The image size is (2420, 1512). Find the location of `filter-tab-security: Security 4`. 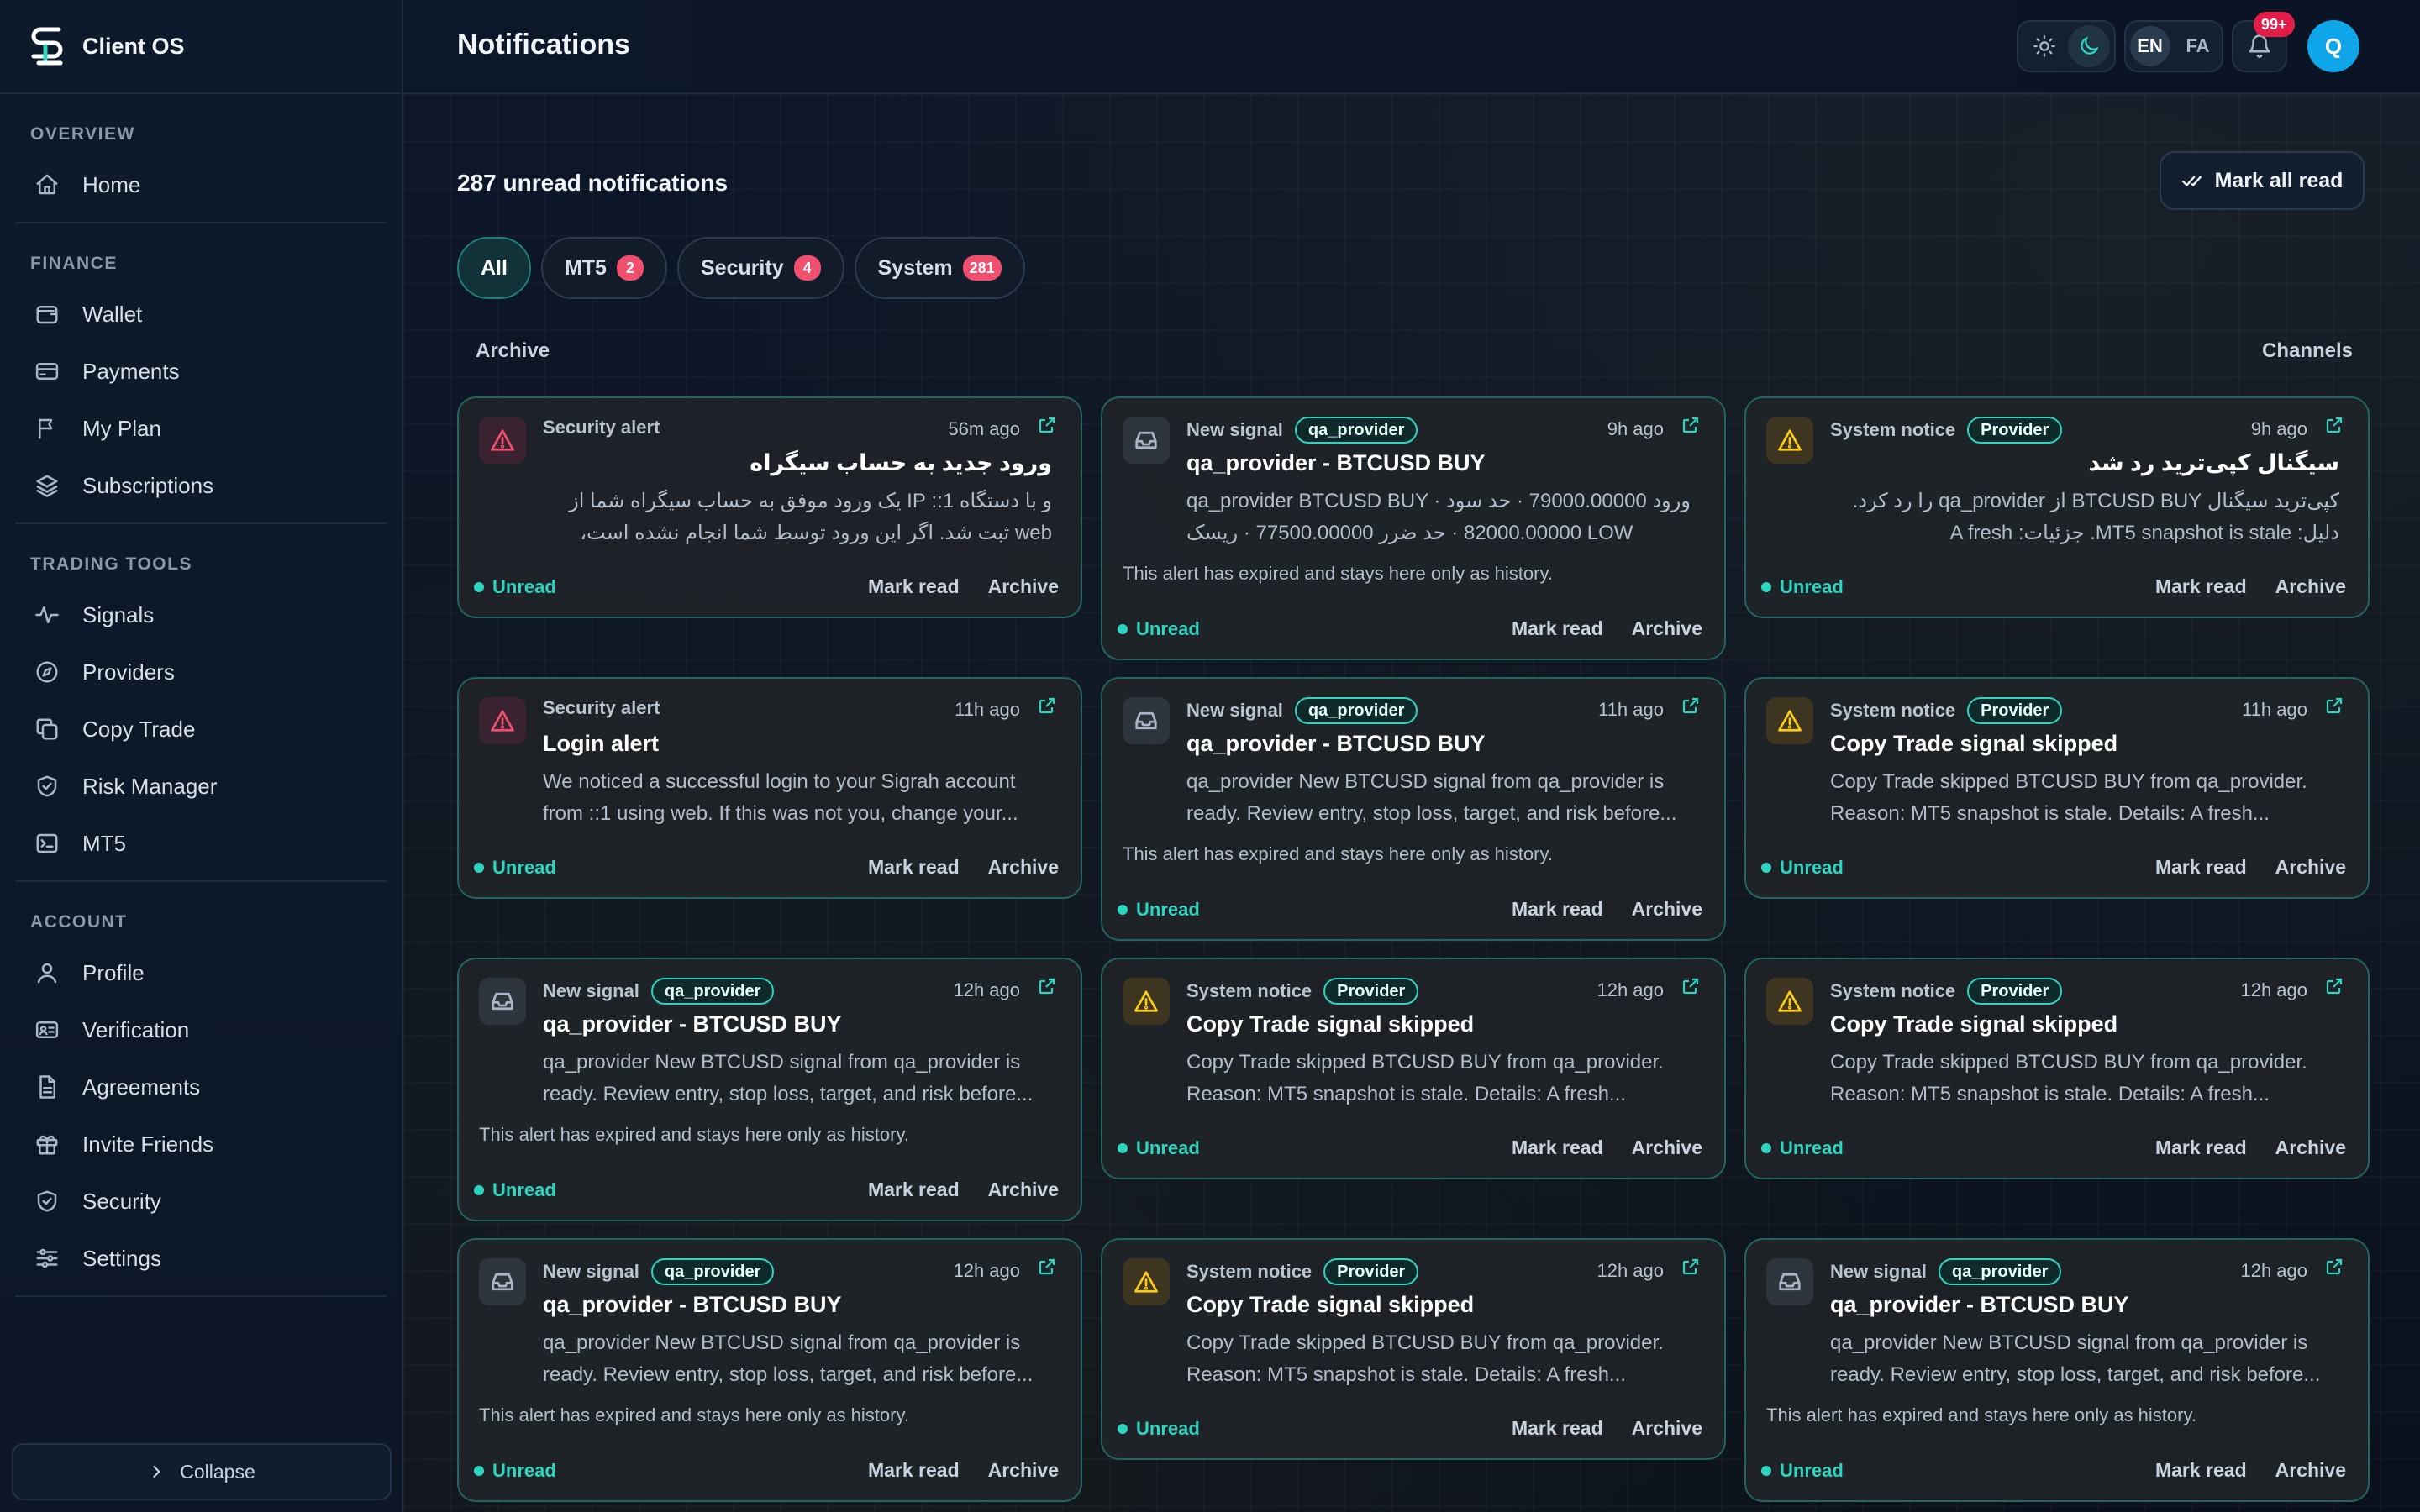

filter-tab-security: Security 4 is located at coordinates (760, 268).